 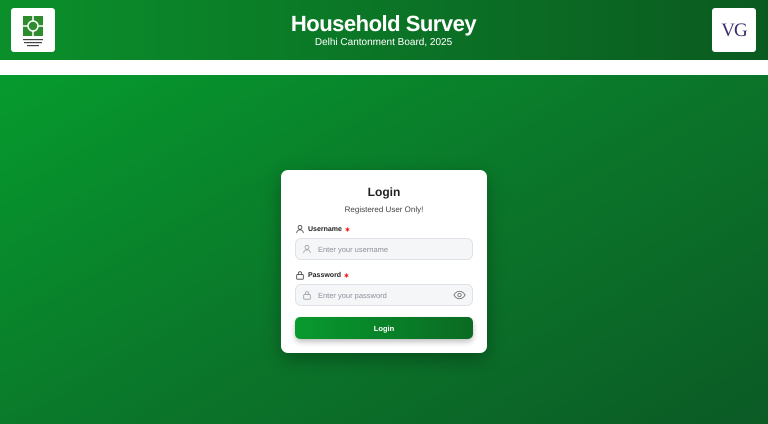 I want to click on login-title: Login, so click(x=384, y=192).